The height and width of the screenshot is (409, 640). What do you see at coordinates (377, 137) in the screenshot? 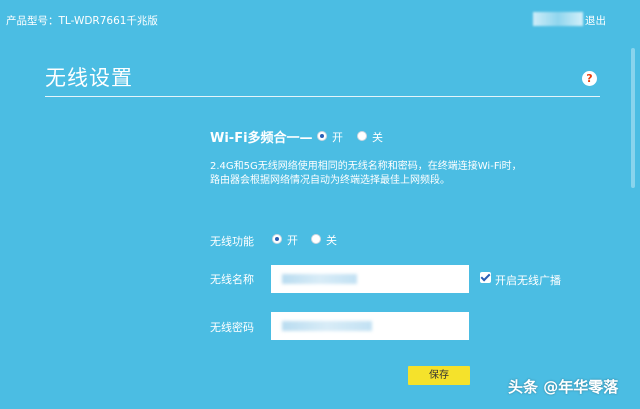
I see `wifi-combine-off-label: 关` at bounding box center [377, 137].